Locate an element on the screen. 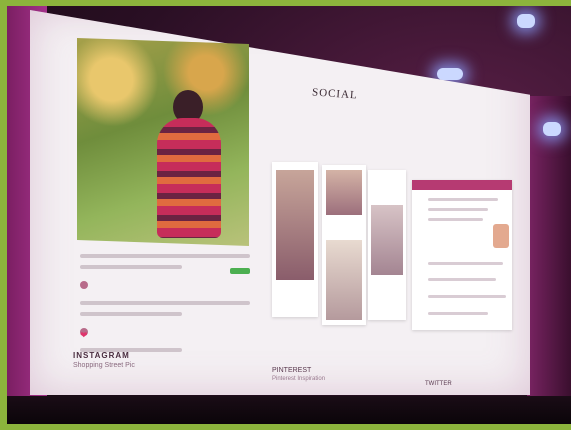 This screenshot has height=430, width=571. stage-floor is located at coordinates (289, 410).